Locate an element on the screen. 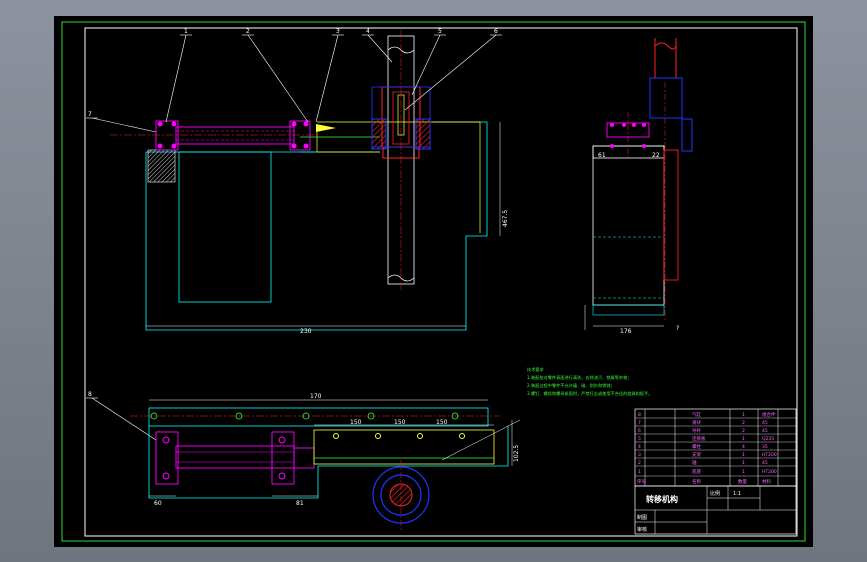  part-no: 1 is located at coordinates (639, 472).